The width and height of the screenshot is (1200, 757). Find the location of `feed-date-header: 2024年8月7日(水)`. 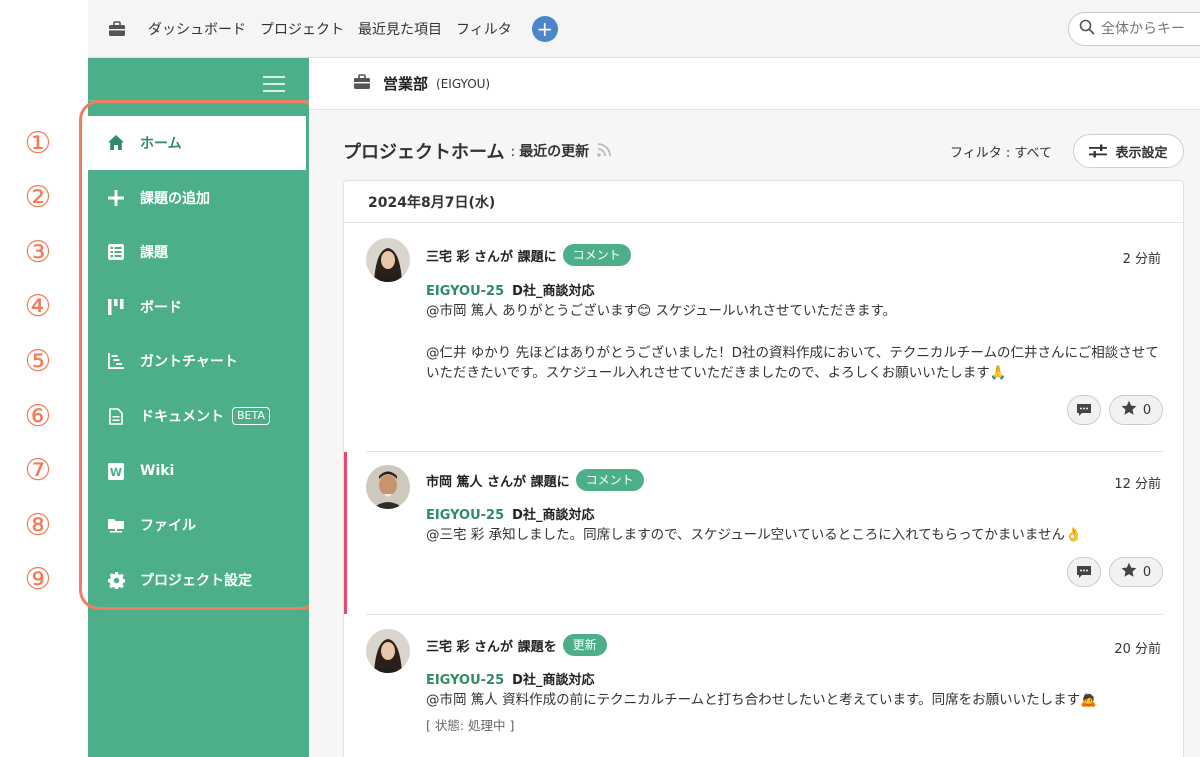

feed-date-header: 2024年8月7日(水) is located at coordinates (763, 202).